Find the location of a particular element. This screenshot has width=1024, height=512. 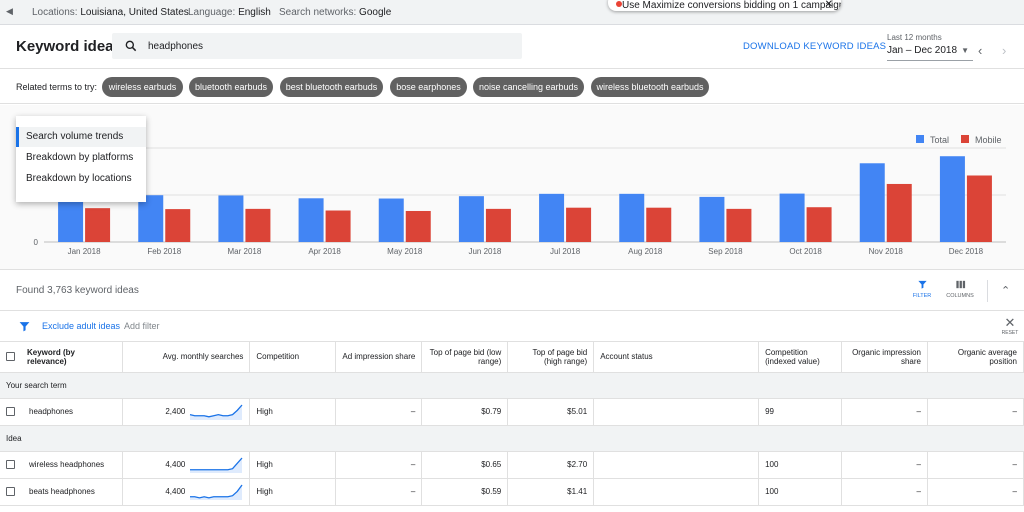

x-tick-label: Nov 2018 is located at coordinates (886, 251).